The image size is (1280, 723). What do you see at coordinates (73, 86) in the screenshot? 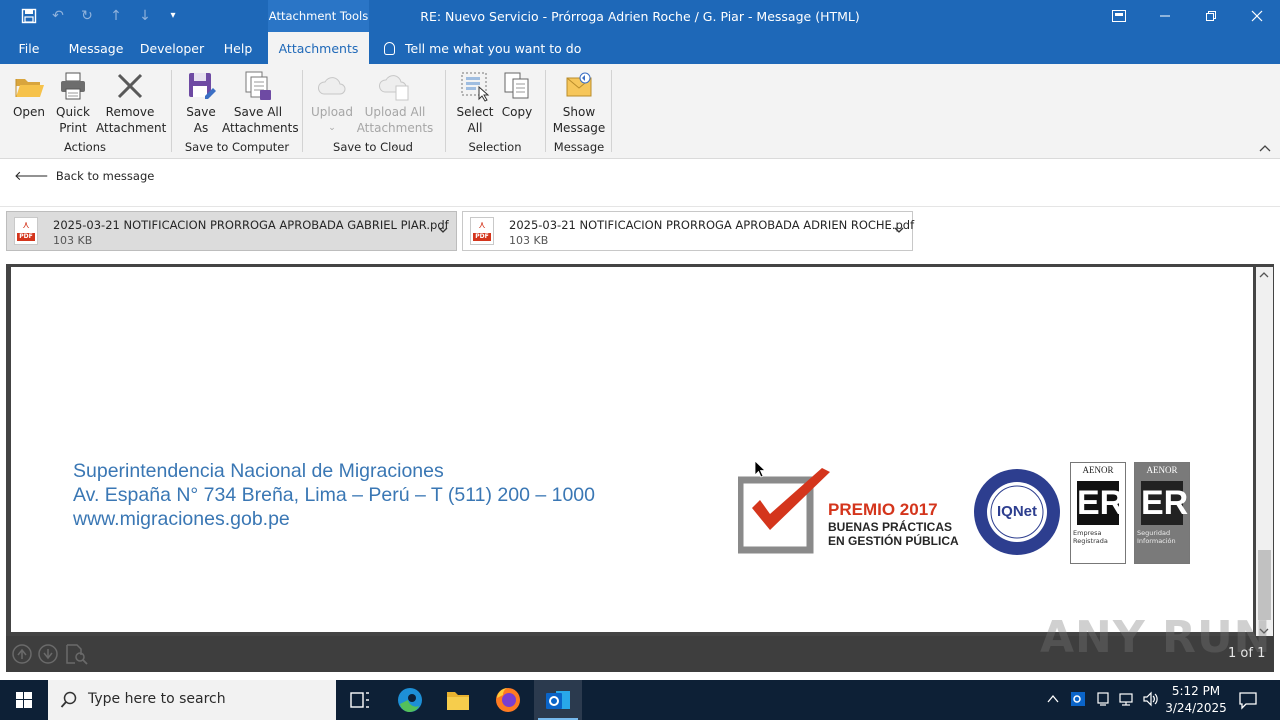
I see `printer-icon` at bounding box center [73, 86].